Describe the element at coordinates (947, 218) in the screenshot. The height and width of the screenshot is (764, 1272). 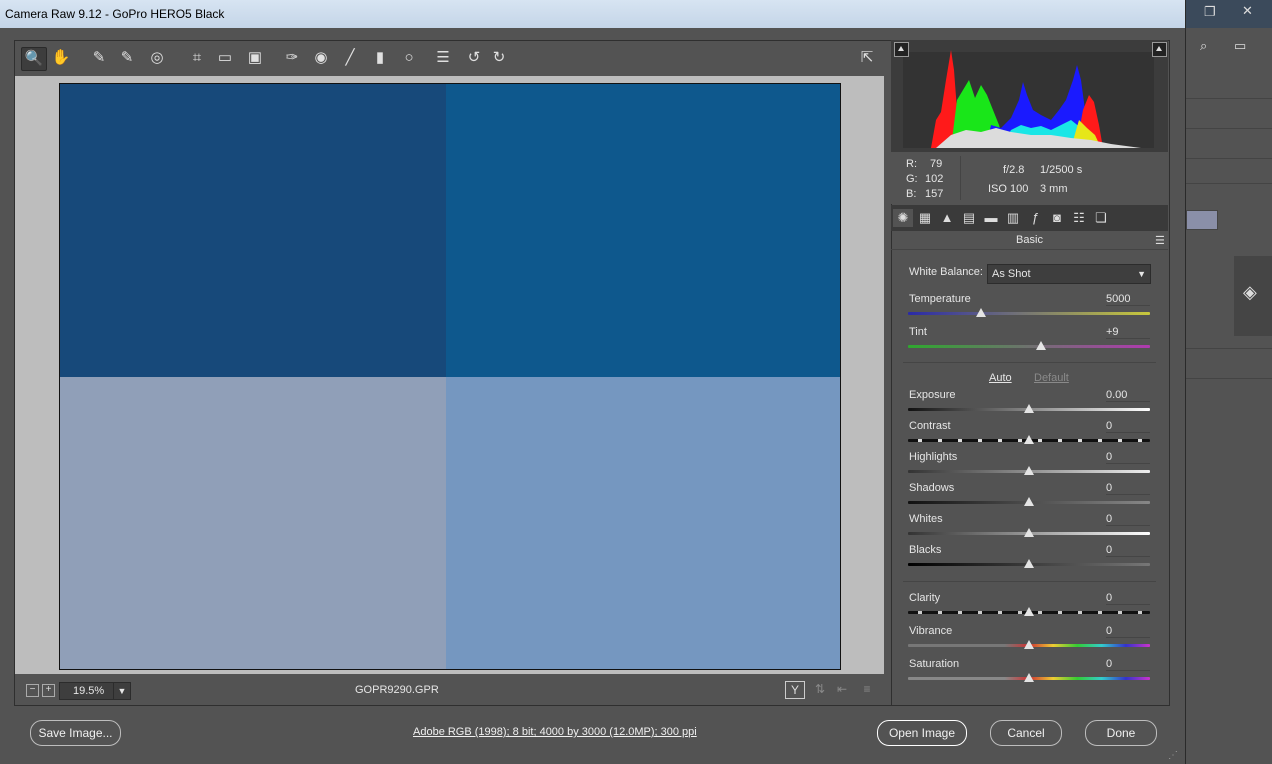
I see `detail-tab-icon: ▲` at that location.